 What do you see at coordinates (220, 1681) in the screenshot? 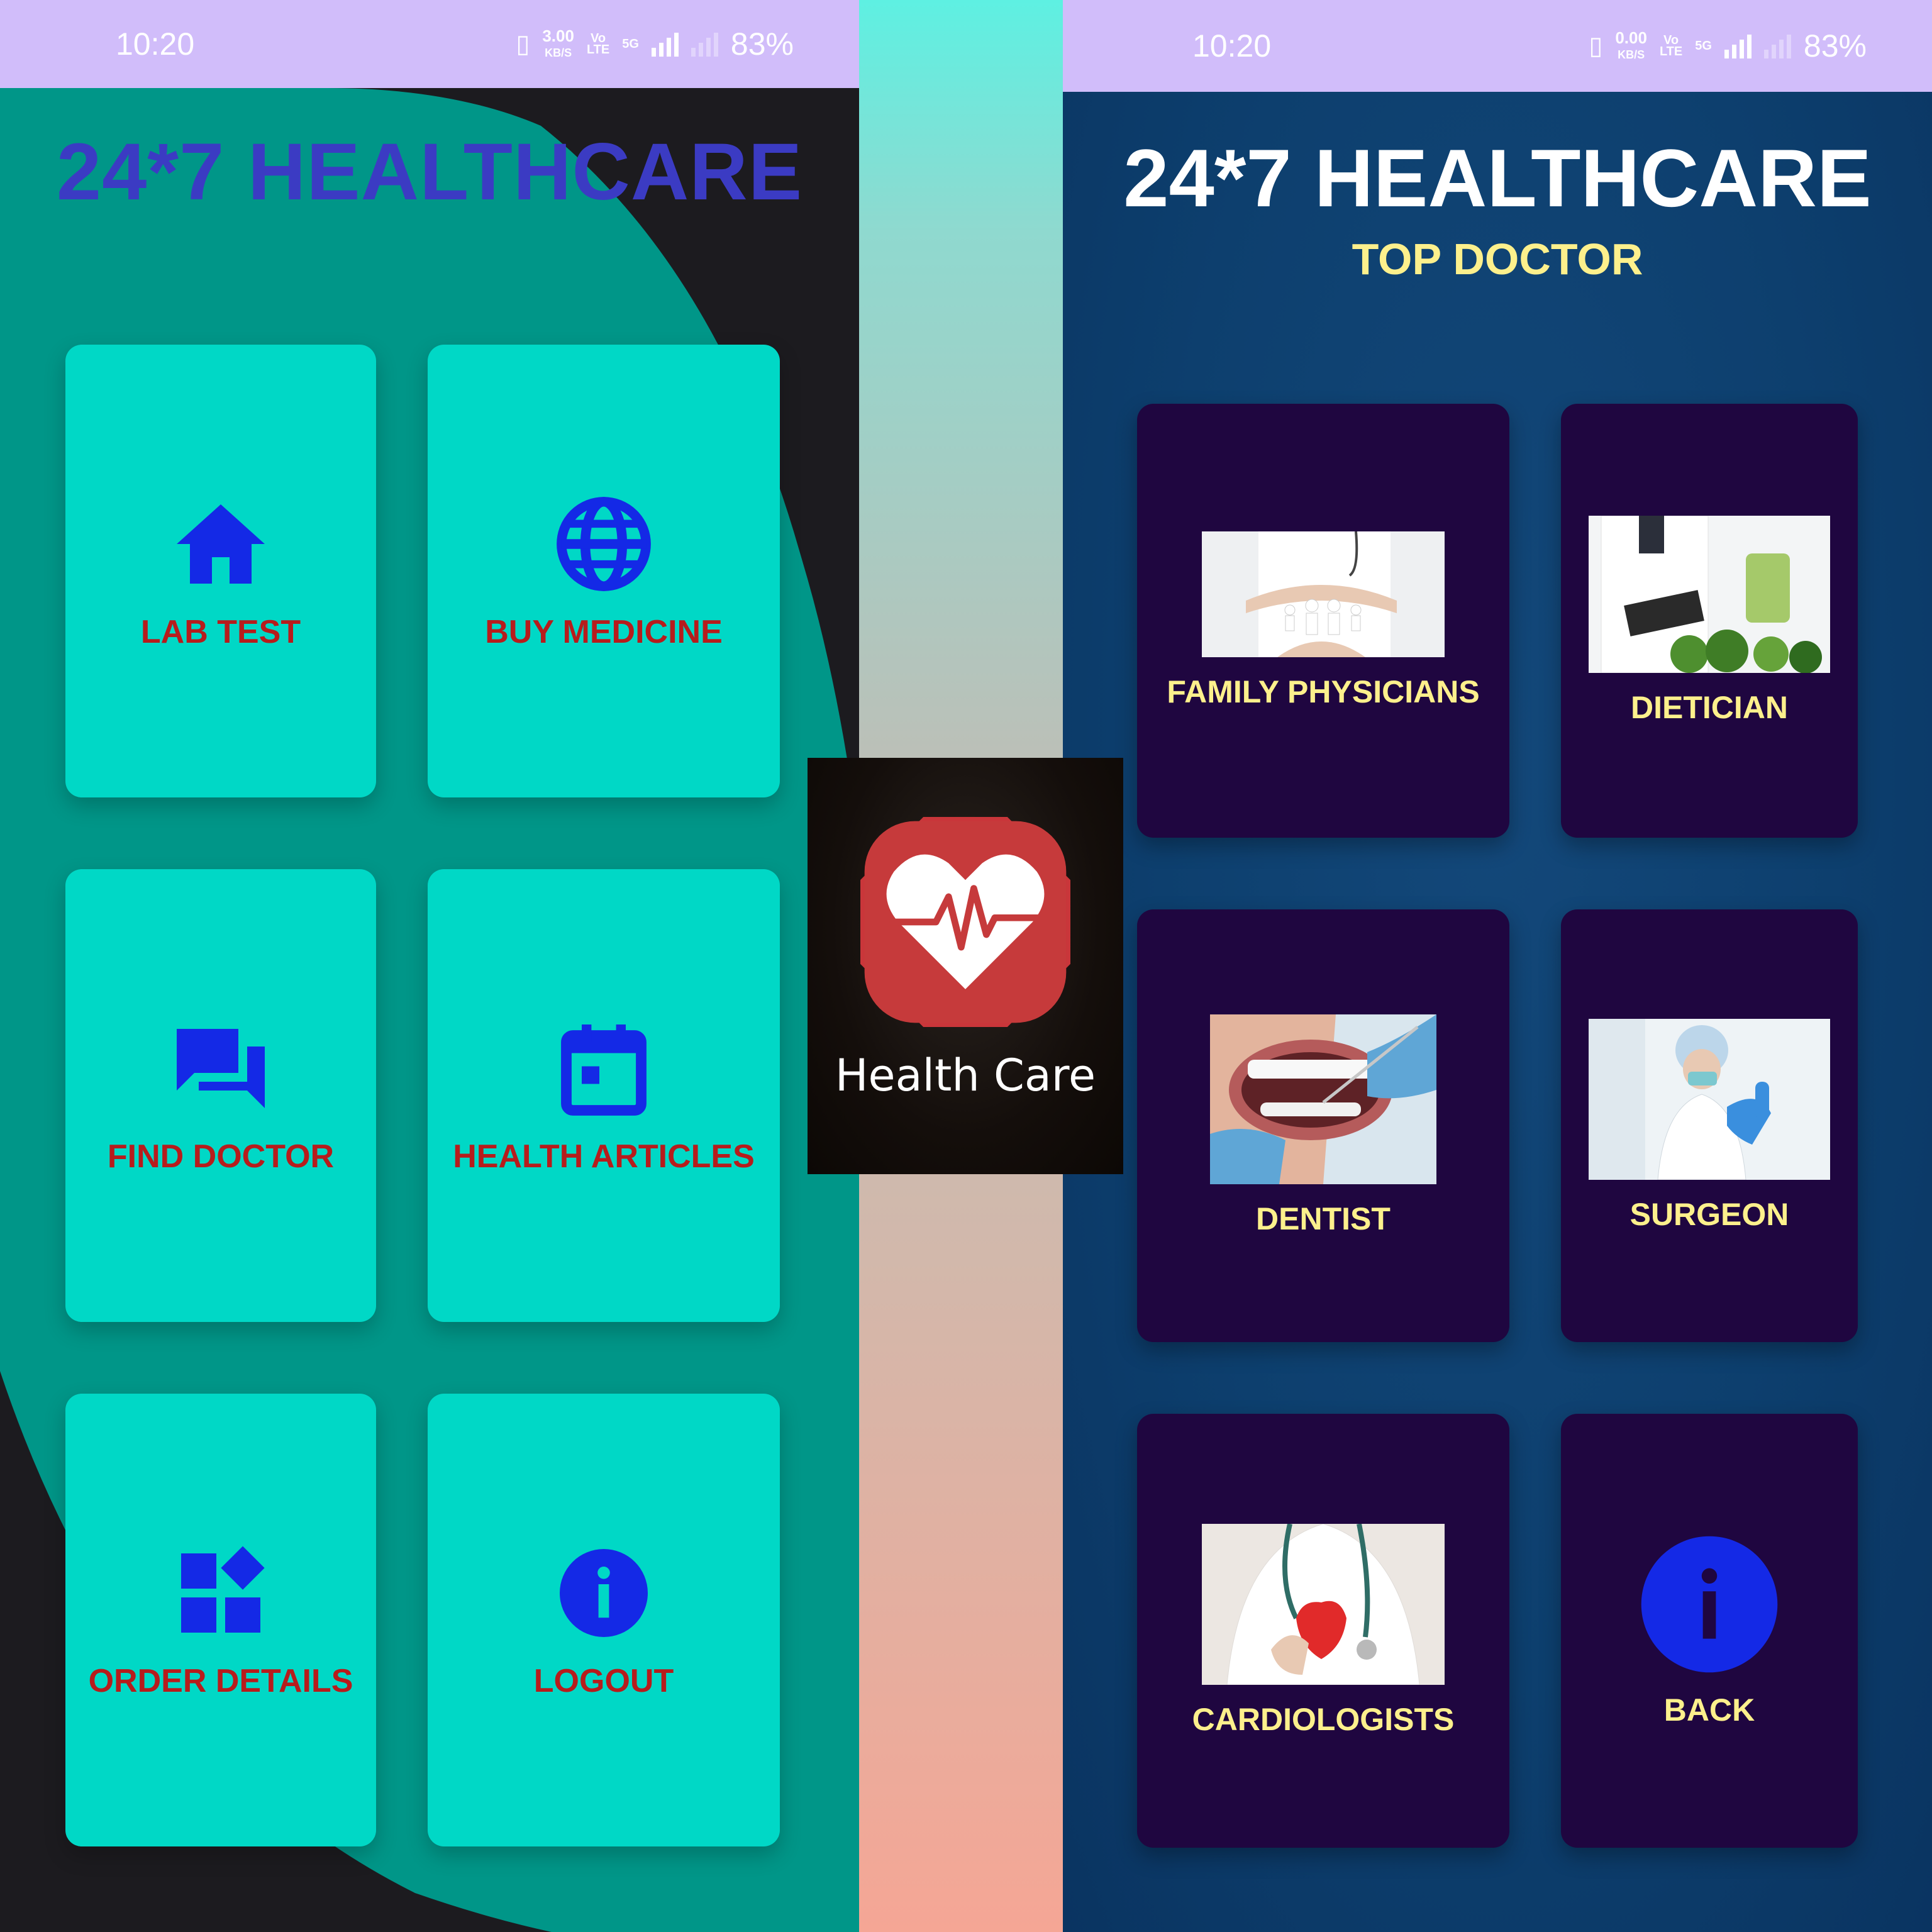
I see `card-label: ORDER DETAILS` at bounding box center [220, 1681].